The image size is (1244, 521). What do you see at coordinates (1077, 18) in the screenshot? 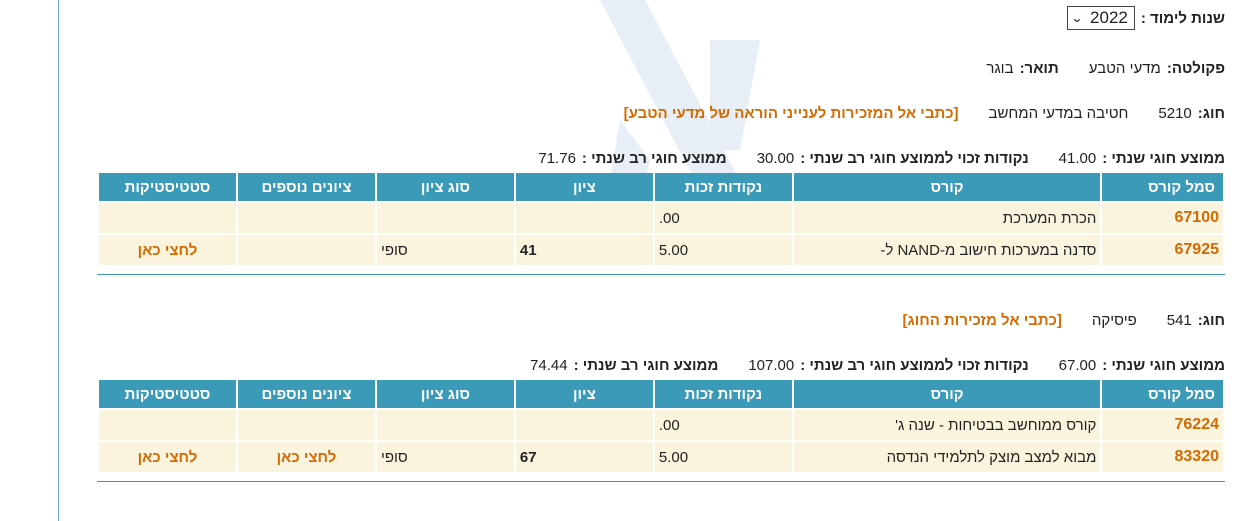
I see `chevron-down-icon: ⌄` at bounding box center [1077, 18].